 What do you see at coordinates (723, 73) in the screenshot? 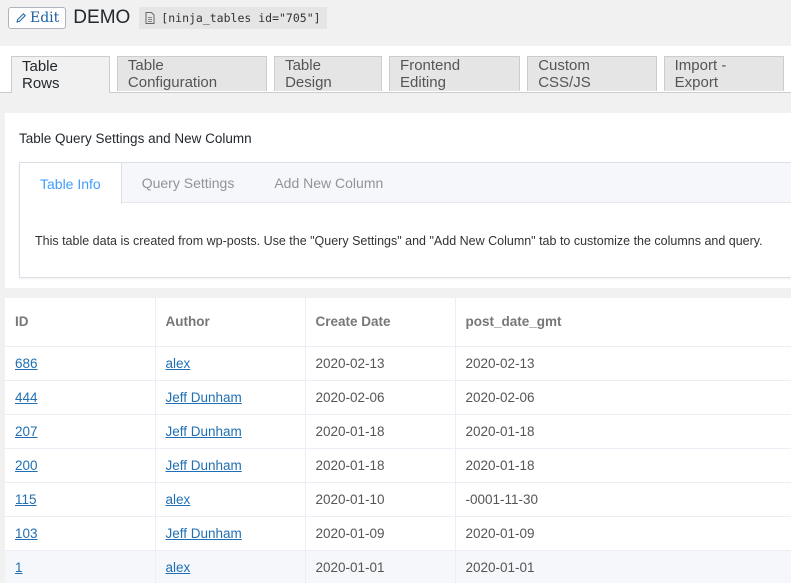
I see `tab-import-export: Import - Export` at bounding box center [723, 73].